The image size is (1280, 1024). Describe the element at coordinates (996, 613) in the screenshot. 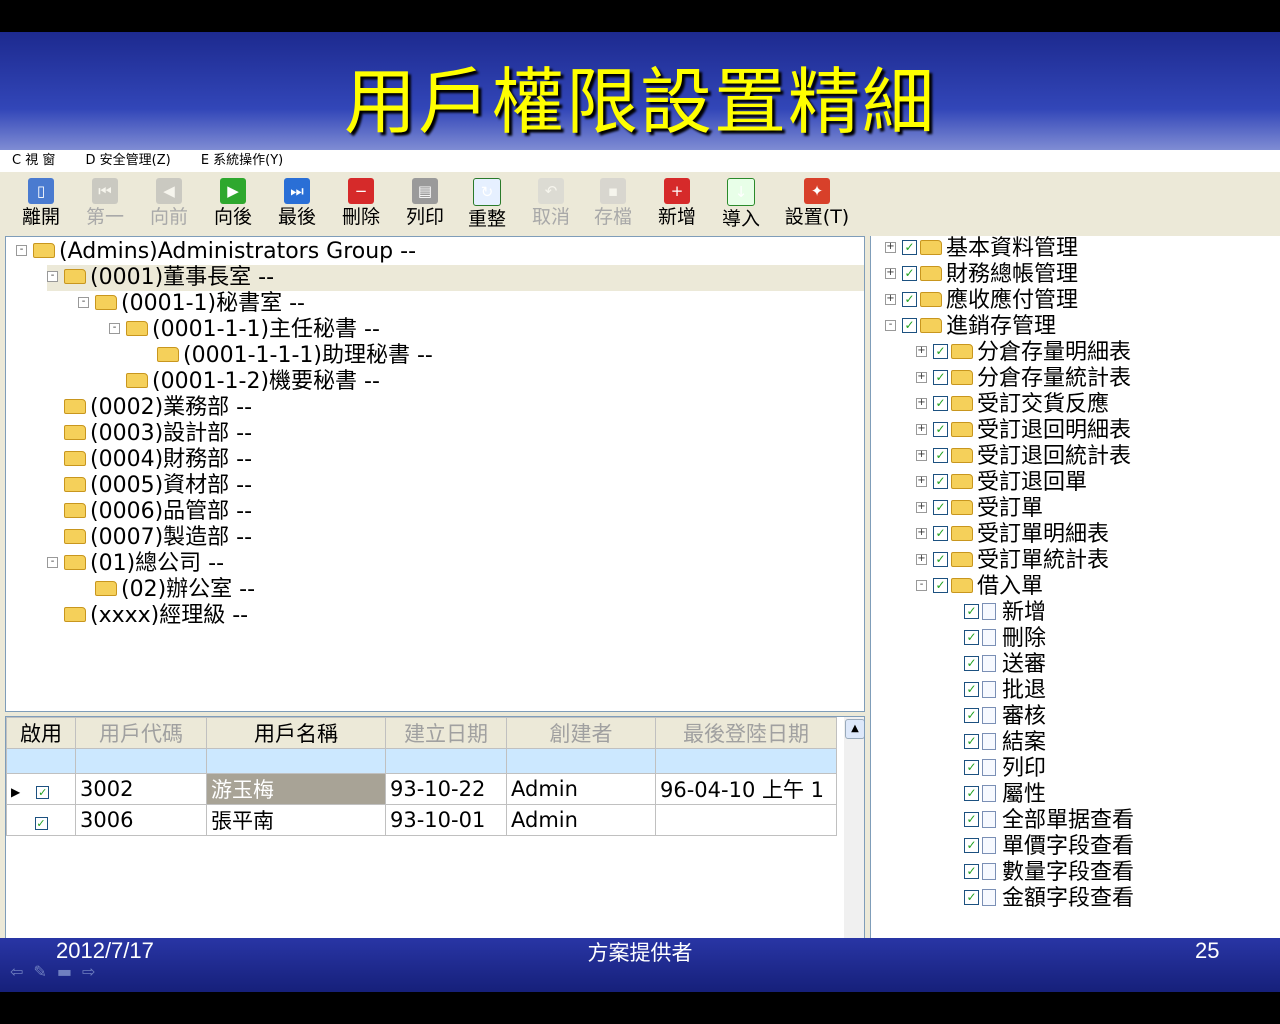

I see `permission-tree-node: ✓ 新增` at that location.